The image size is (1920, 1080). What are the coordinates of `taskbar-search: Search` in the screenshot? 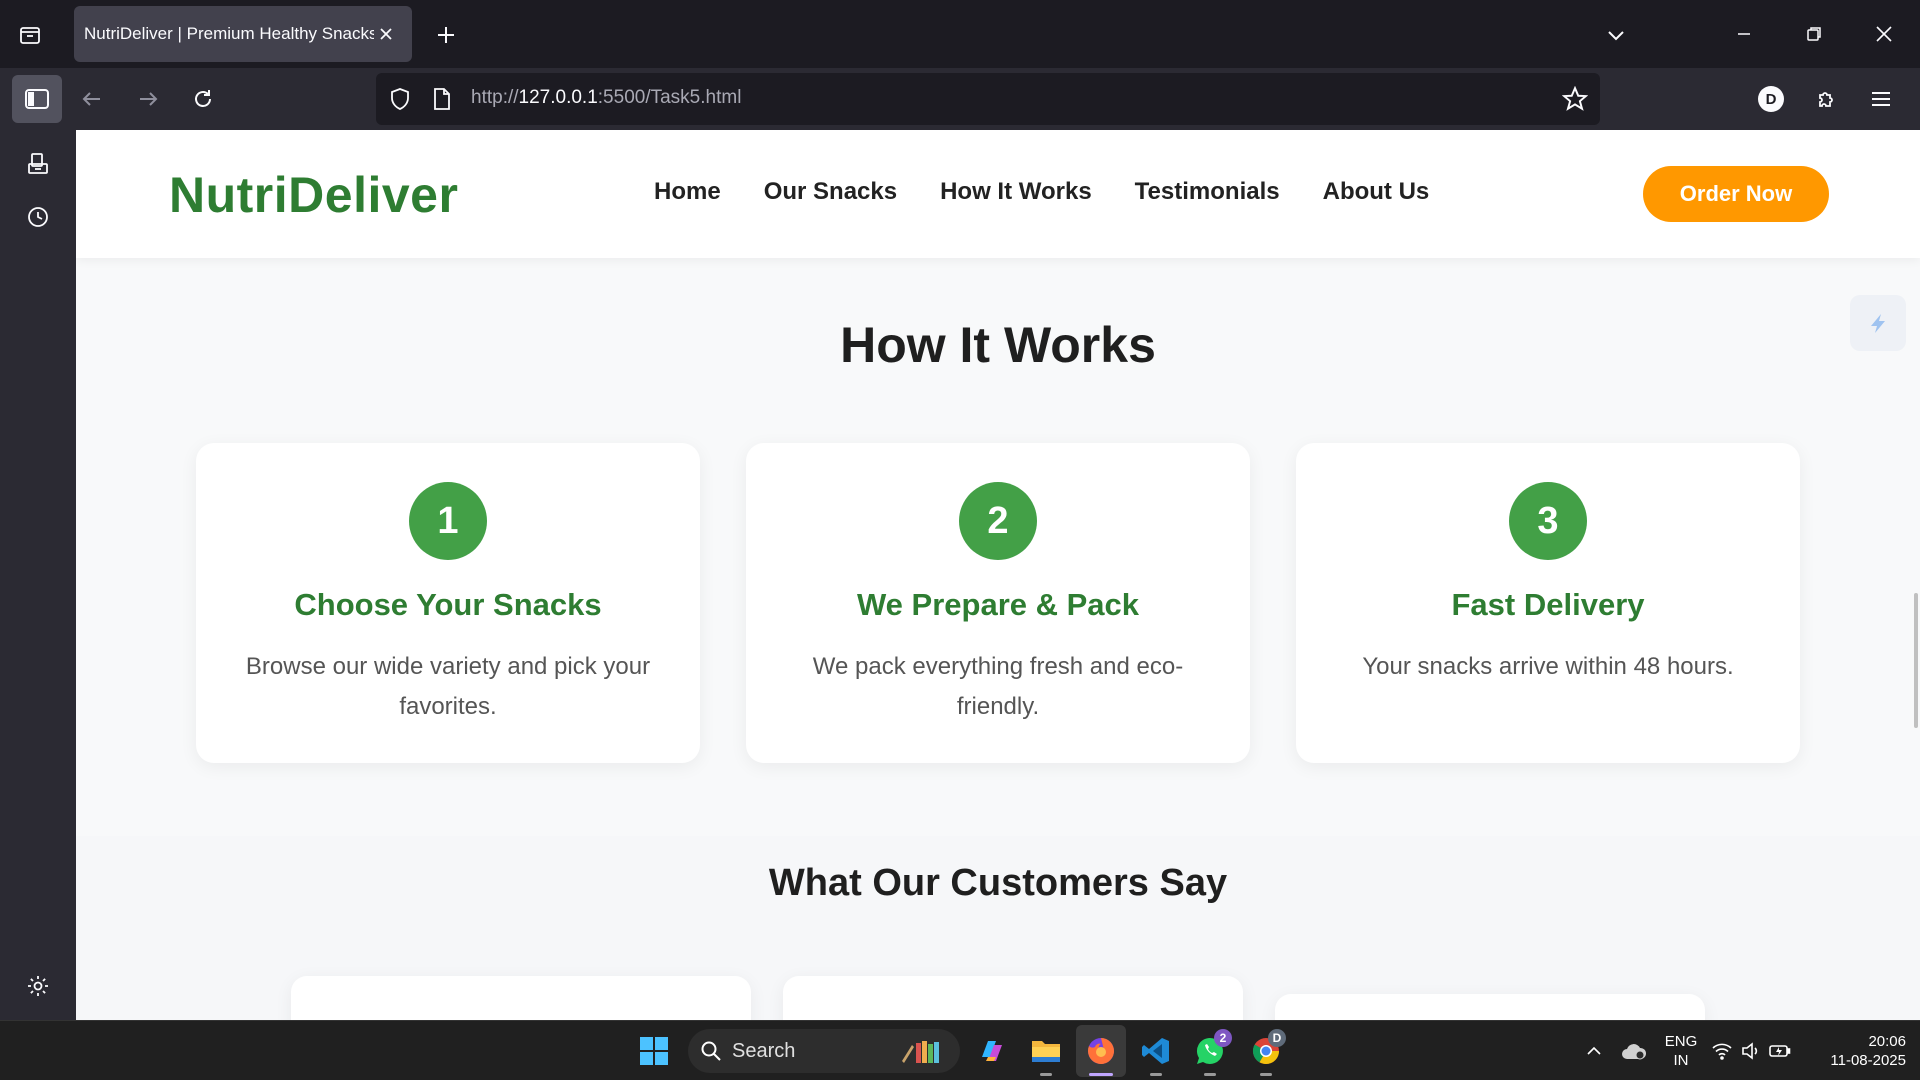 It's located at (824, 1051).